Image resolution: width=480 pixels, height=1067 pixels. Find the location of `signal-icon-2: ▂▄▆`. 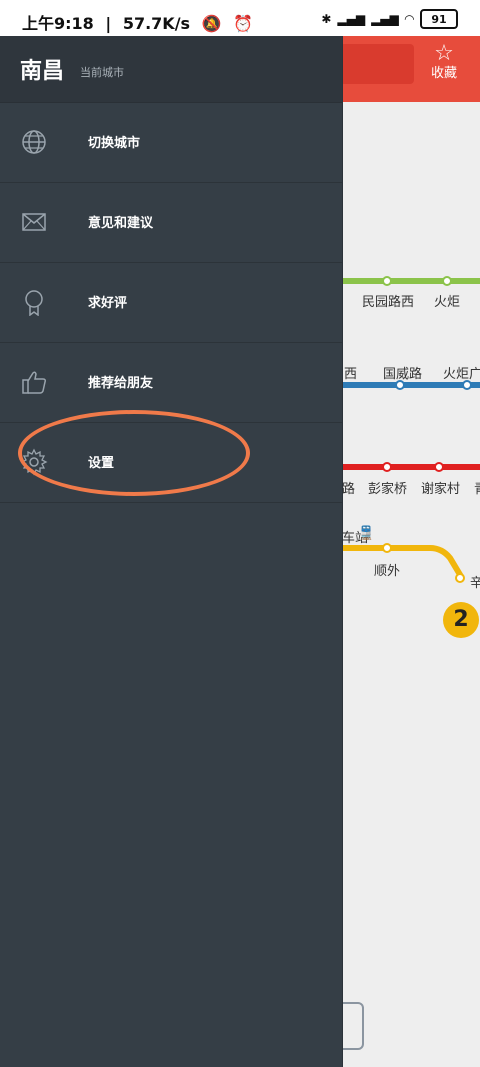

signal-icon-2: ▂▄▆ is located at coordinates (385, 19).